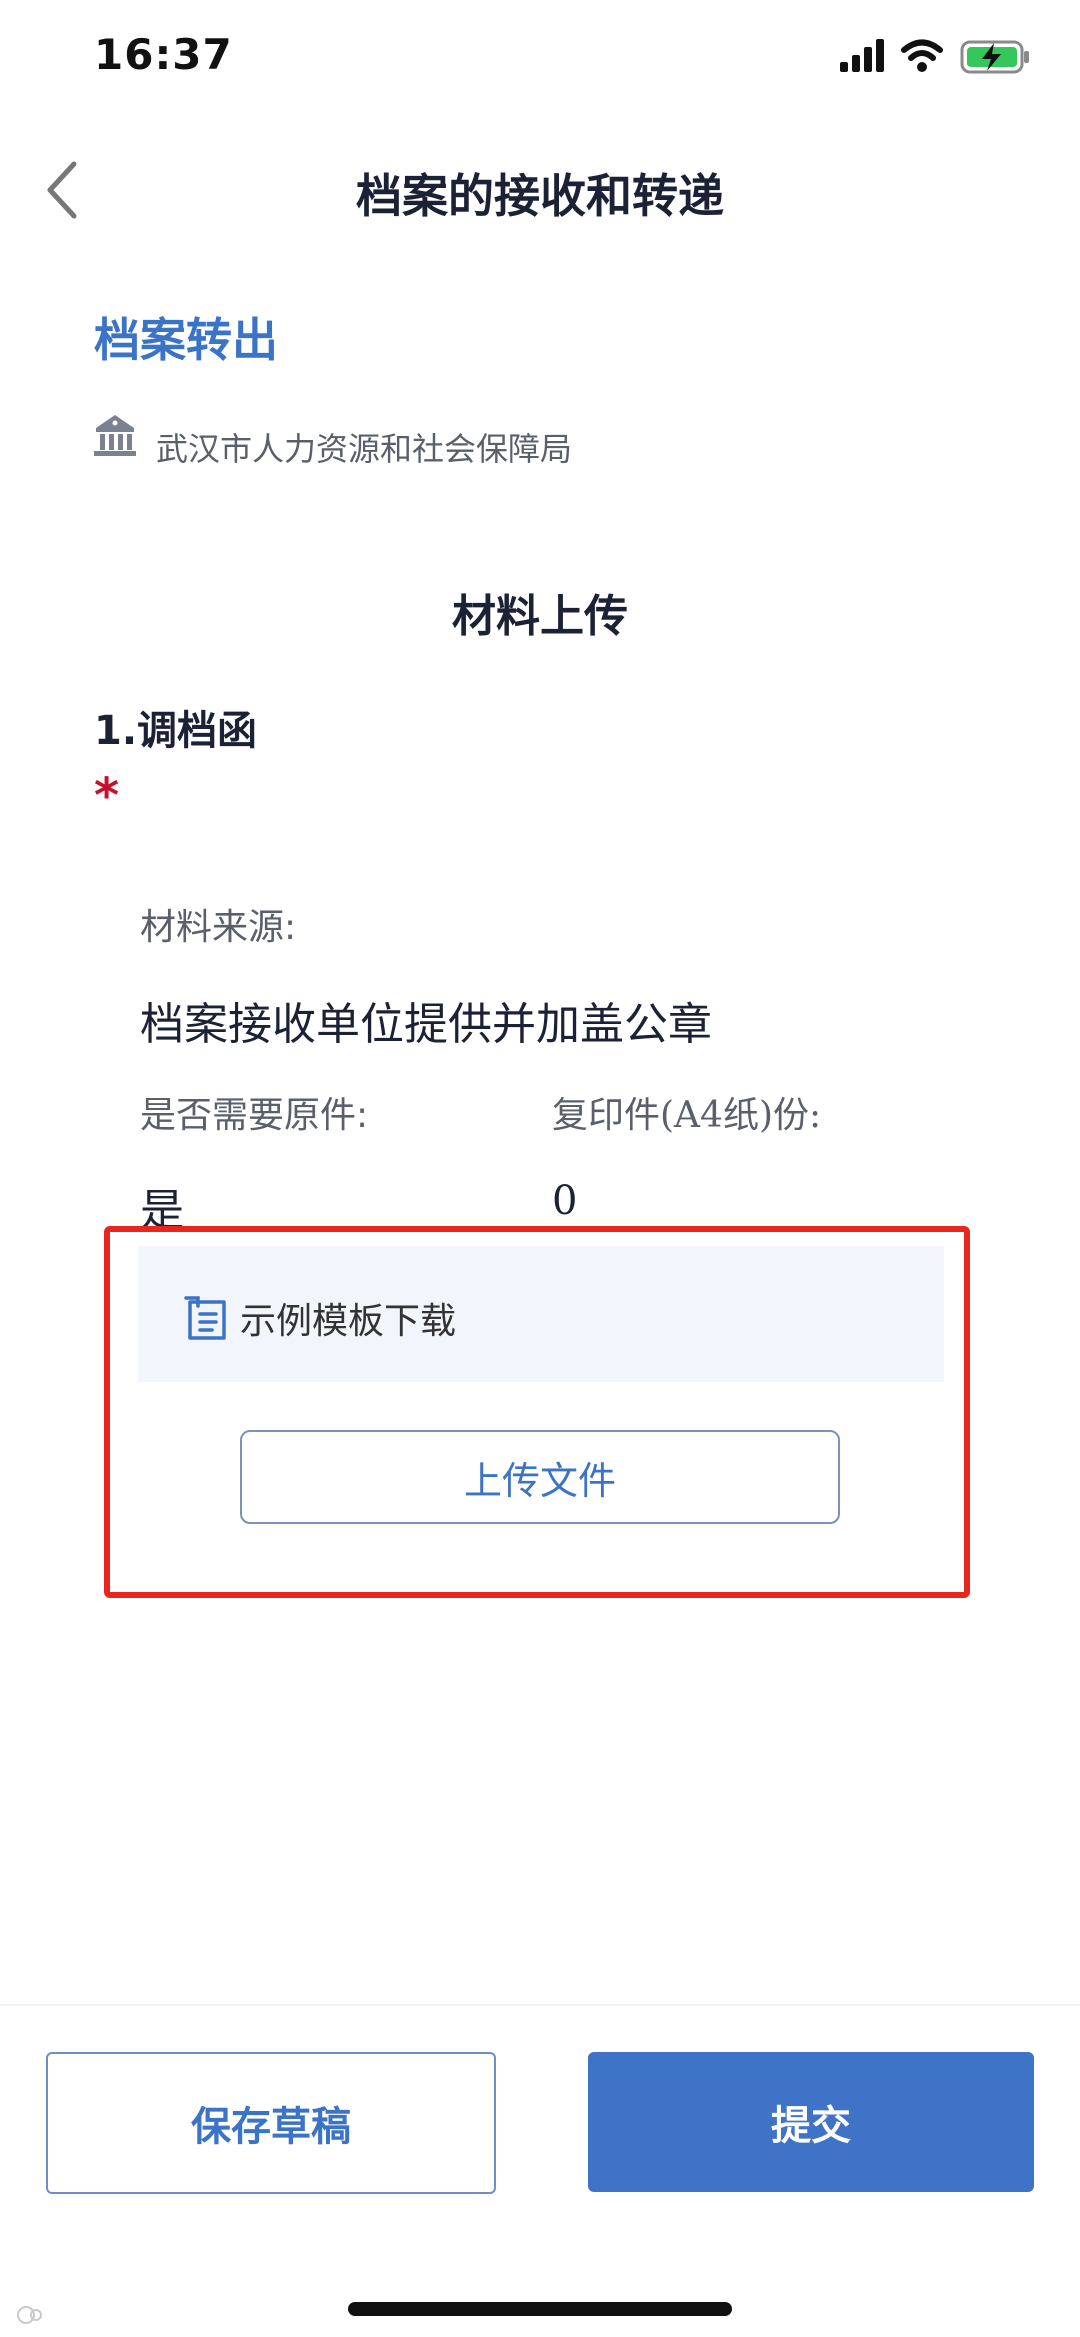 The height and width of the screenshot is (2337, 1080). I want to click on home-indicator, so click(540, 2309).